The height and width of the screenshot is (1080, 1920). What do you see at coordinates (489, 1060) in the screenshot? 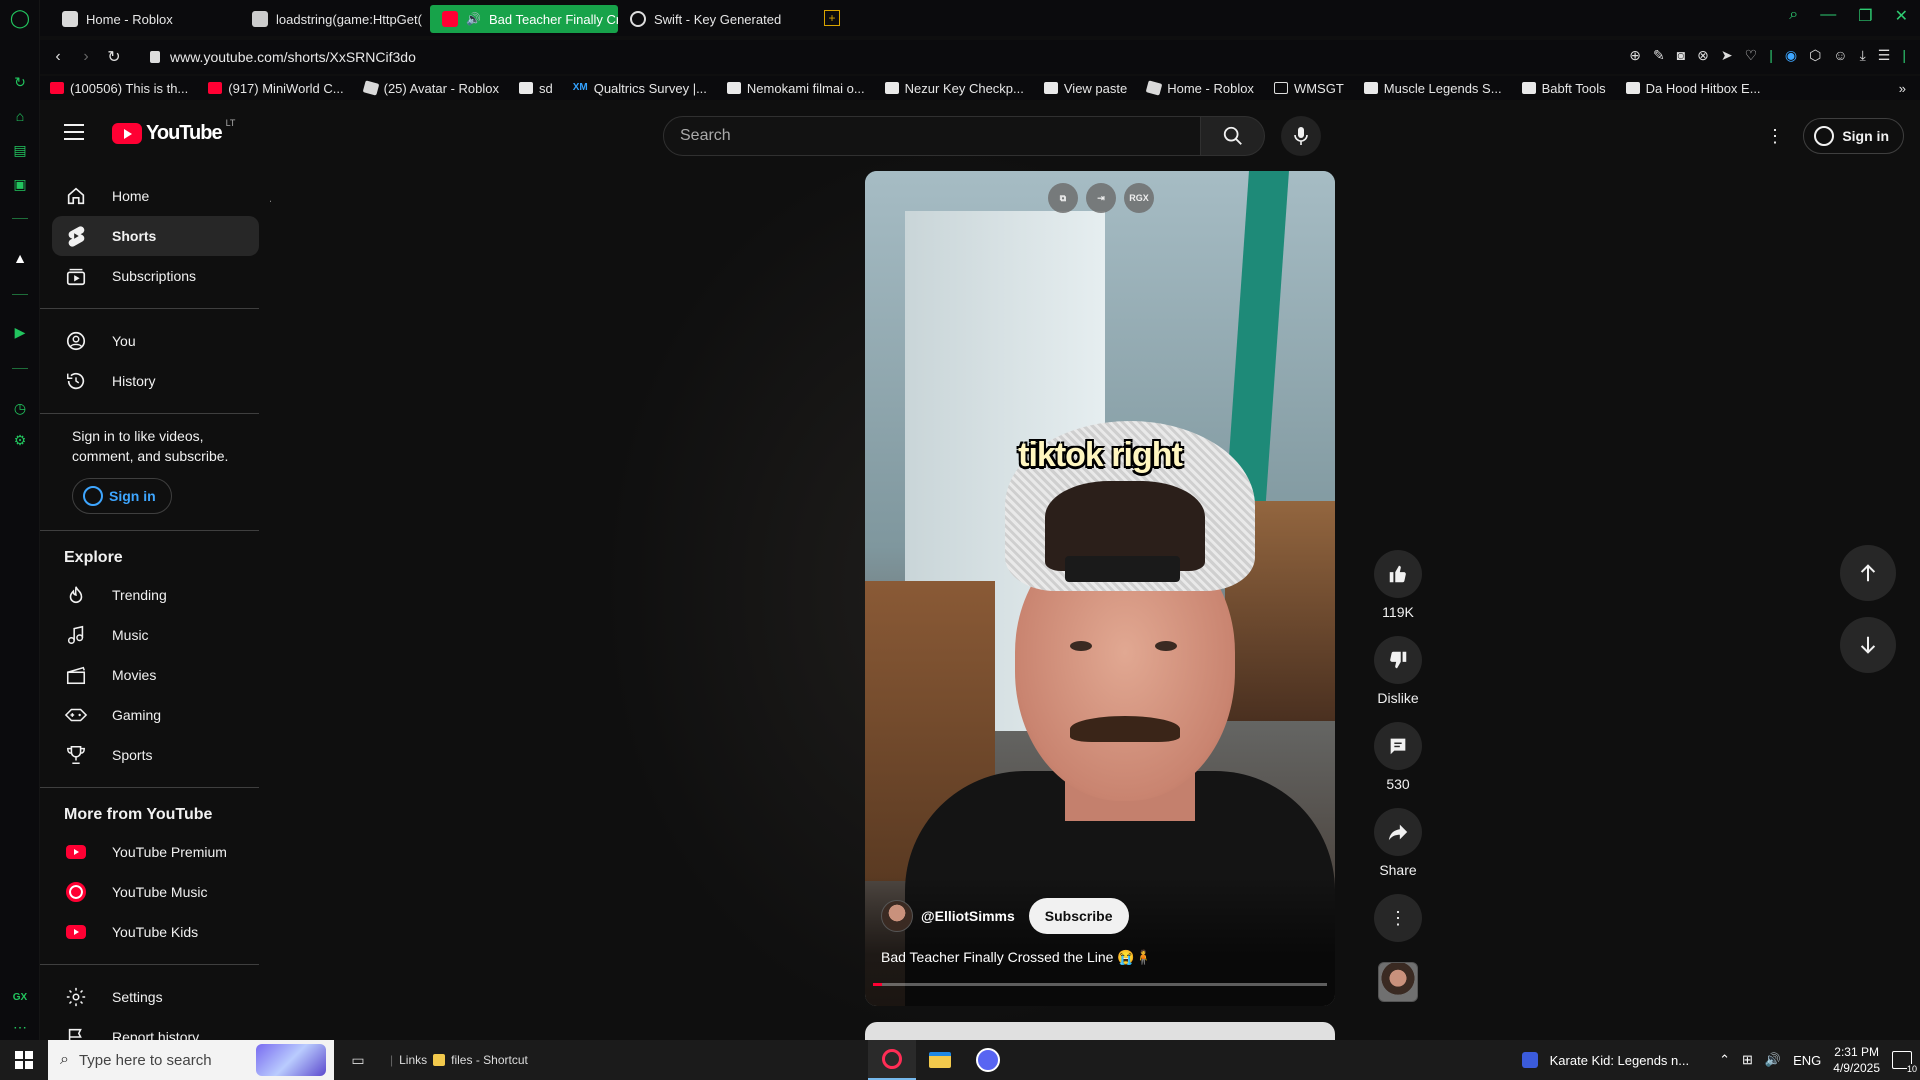
I see `files-shortcut: files - Shortcut` at bounding box center [489, 1060].